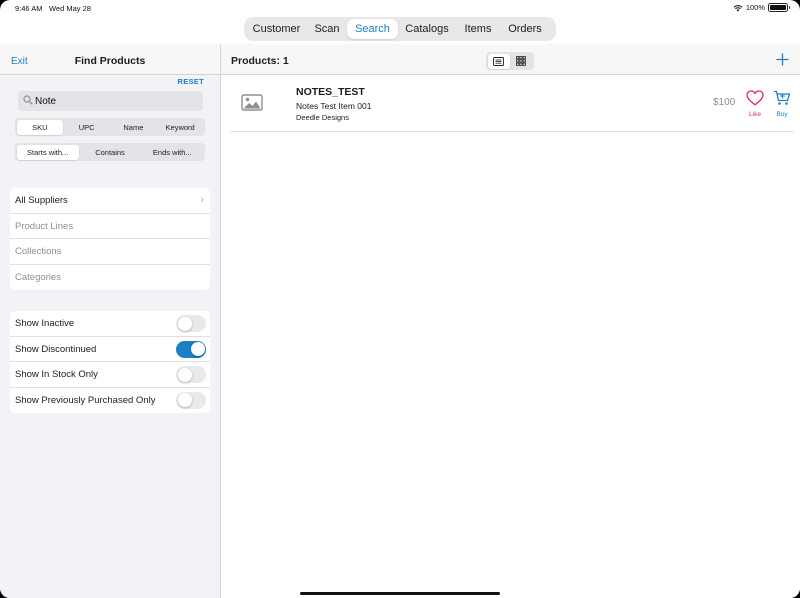 The height and width of the screenshot is (598, 800). Describe the element at coordinates (110, 252) in the screenshot. I see `filter-collections: Collections` at that location.